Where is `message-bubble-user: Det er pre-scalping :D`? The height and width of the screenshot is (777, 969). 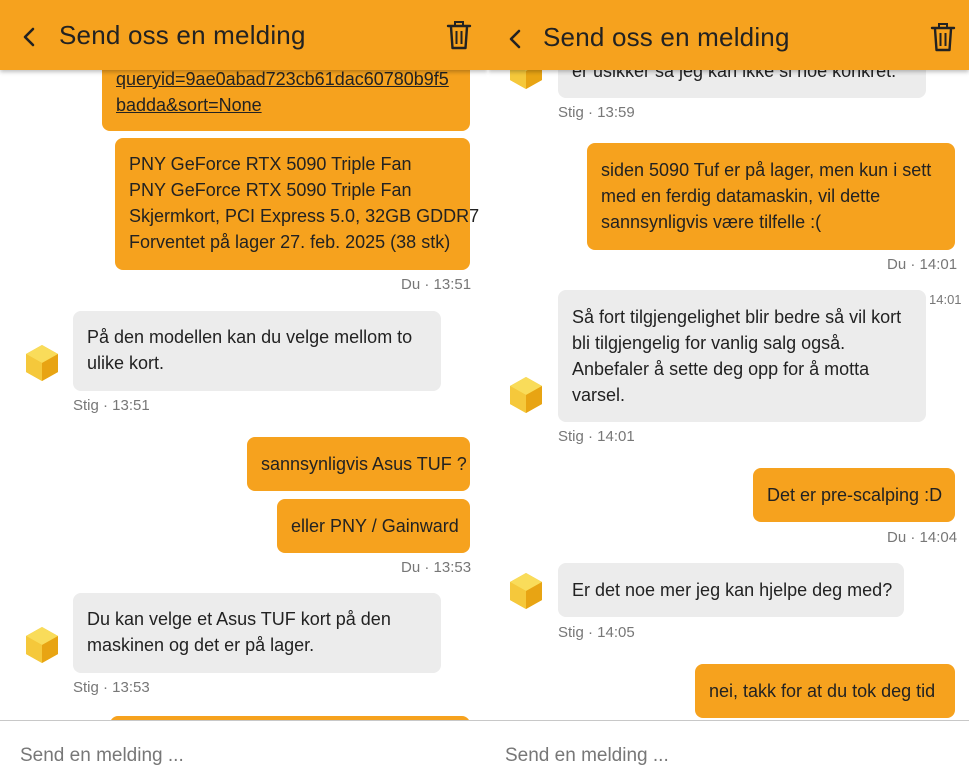 message-bubble-user: Det er pre-scalping :D is located at coordinates (854, 495).